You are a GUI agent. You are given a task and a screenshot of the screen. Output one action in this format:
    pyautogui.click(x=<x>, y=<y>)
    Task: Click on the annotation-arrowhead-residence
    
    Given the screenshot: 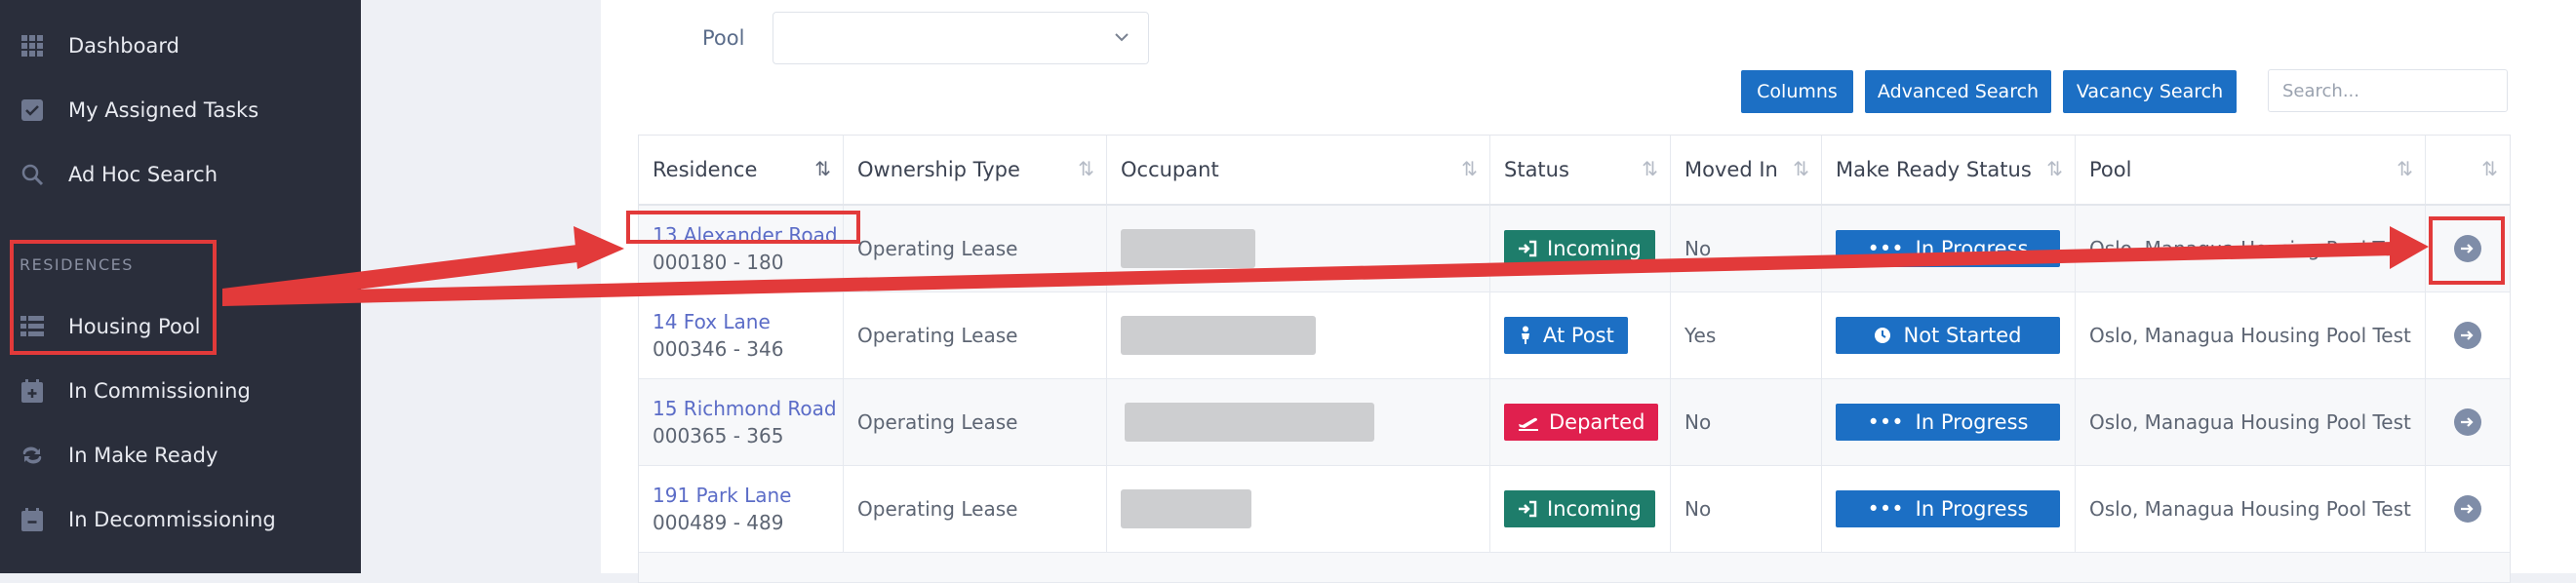 What is the action you would take?
    pyautogui.click(x=599, y=247)
    